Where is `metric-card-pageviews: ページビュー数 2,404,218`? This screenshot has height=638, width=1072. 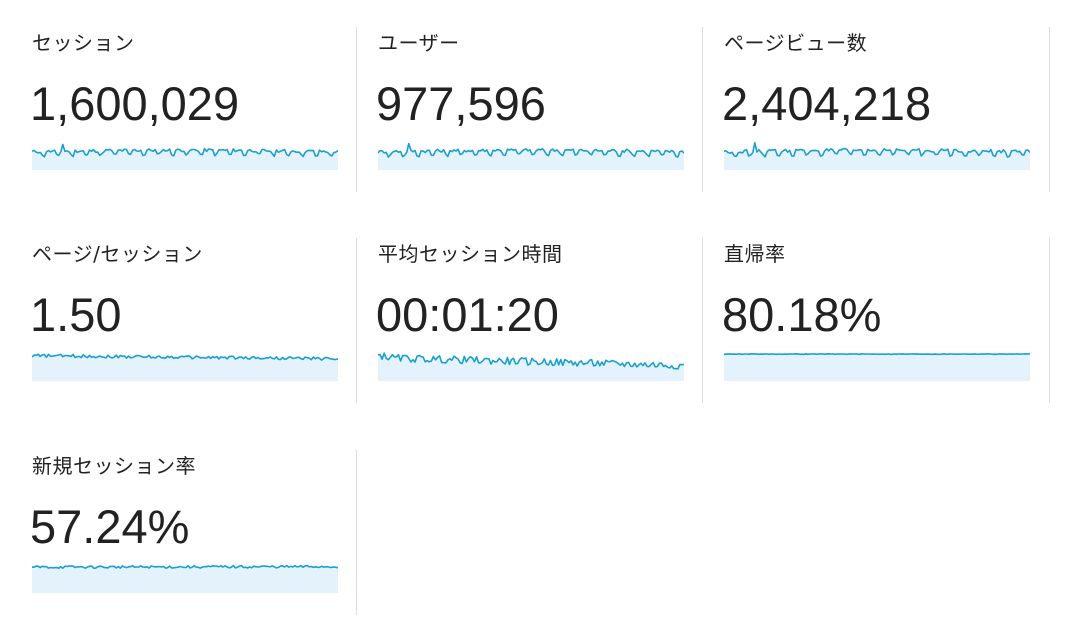 metric-card-pageviews: ページビュー数 2,404,218 is located at coordinates (871, 109).